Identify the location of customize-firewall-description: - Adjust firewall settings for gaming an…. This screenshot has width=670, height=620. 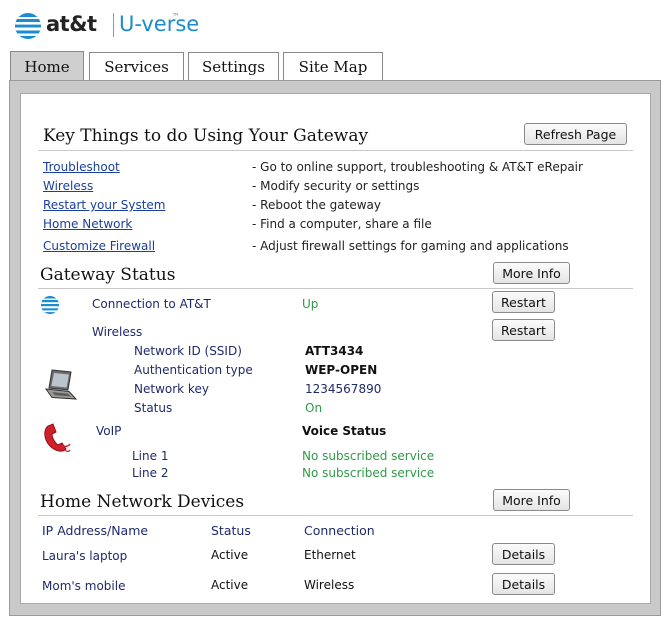
(410, 246).